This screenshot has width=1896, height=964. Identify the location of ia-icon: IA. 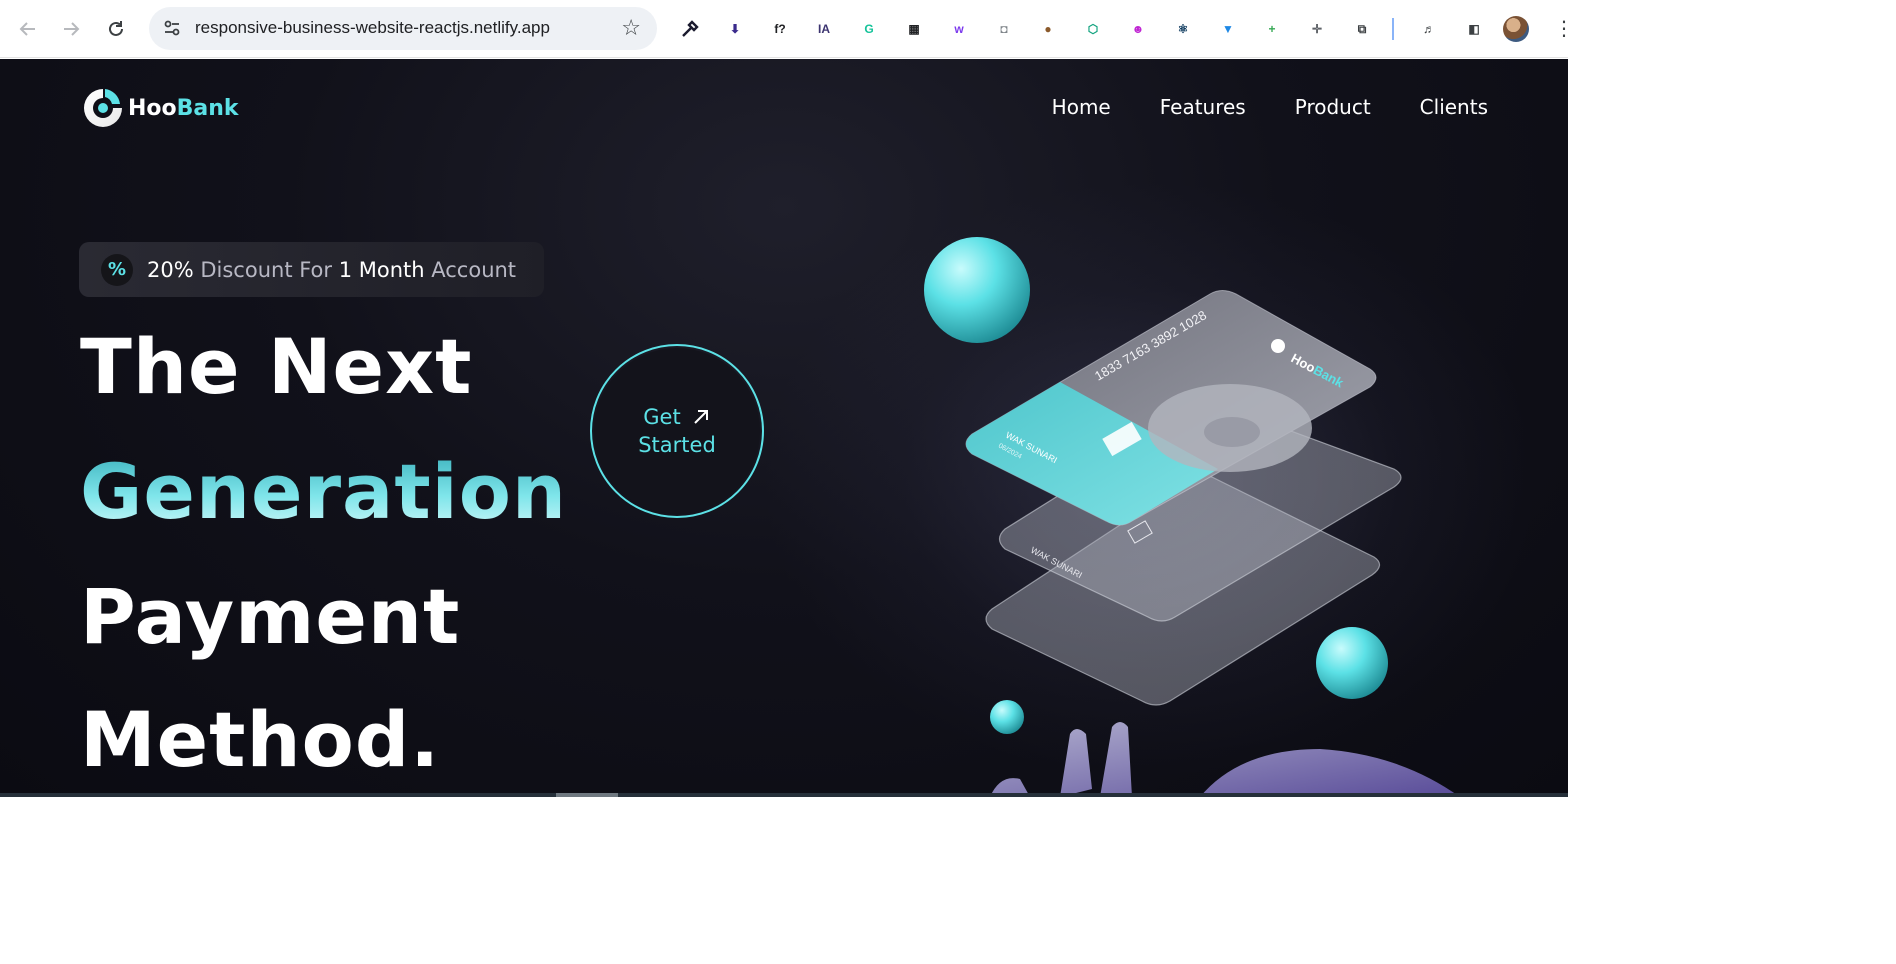
(824, 29).